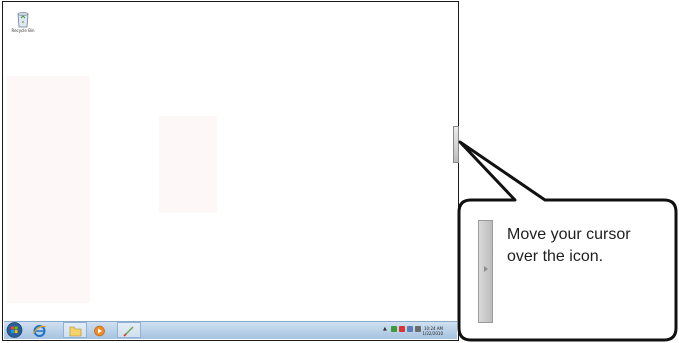  What do you see at coordinates (486, 269) in the screenshot?
I see `callout-arrow-icon` at bounding box center [486, 269].